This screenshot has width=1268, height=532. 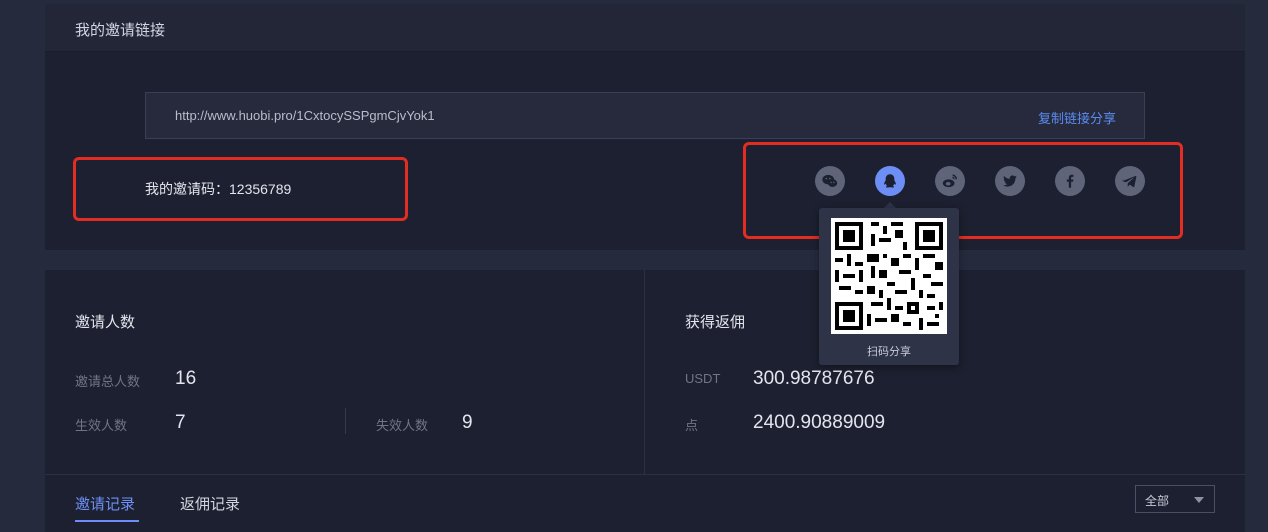 I want to click on invite-panel-header: 我的邀请链接, so click(x=645, y=28).